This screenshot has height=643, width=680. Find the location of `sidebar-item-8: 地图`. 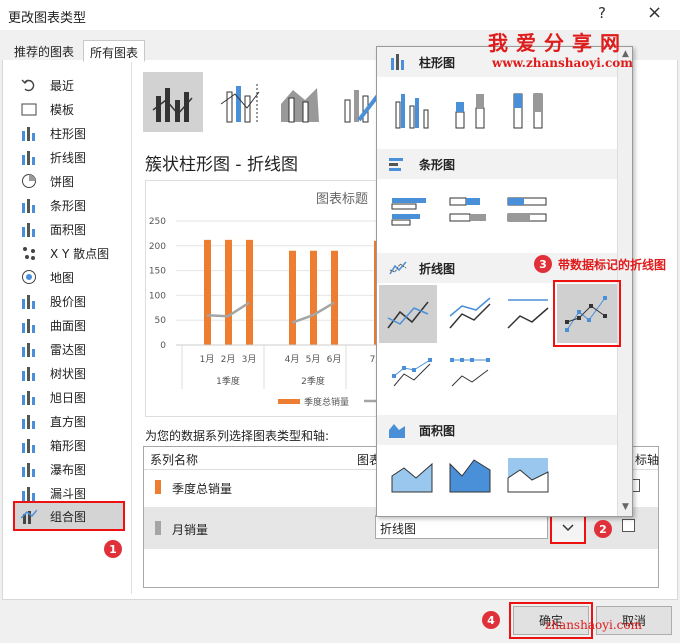

sidebar-item-8: 地图 is located at coordinates (47, 277).